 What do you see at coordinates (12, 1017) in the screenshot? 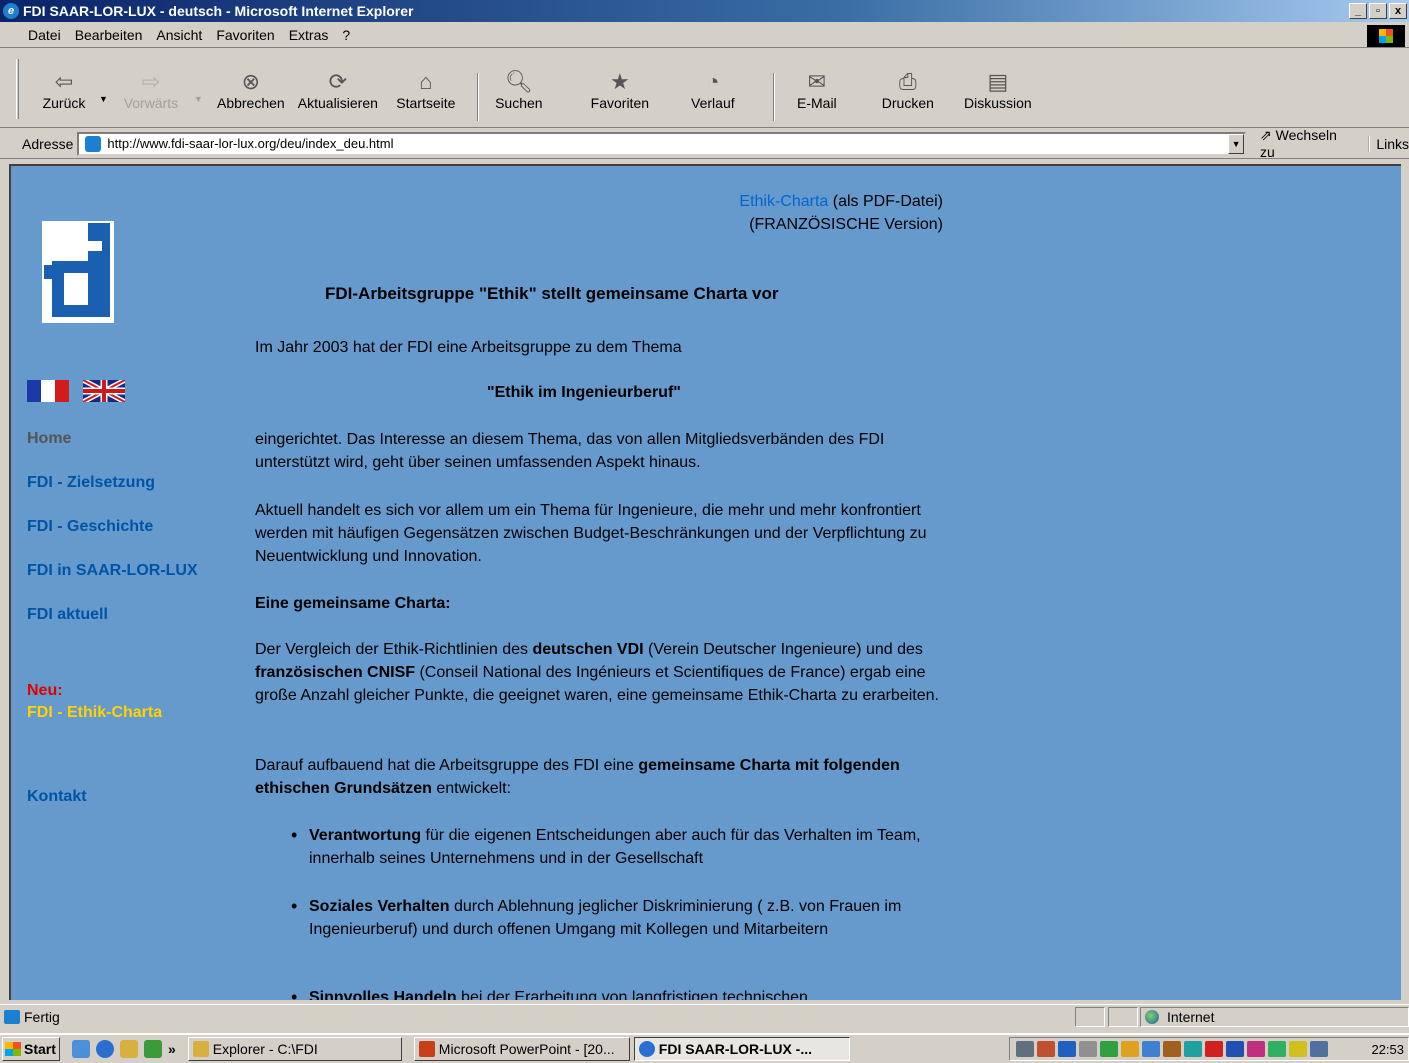
I see `page-status-icon` at bounding box center [12, 1017].